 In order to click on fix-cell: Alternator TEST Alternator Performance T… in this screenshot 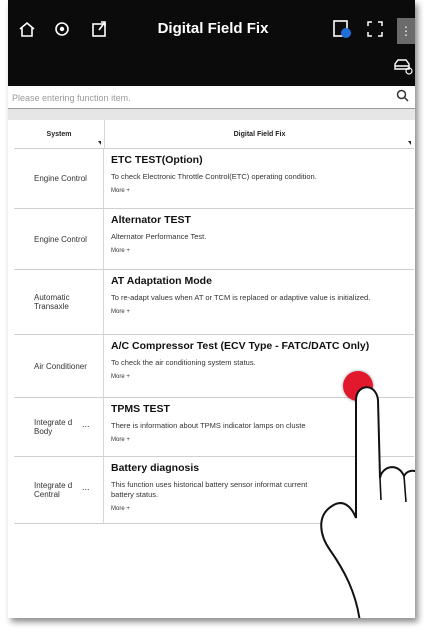, I will do `click(259, 239)`.